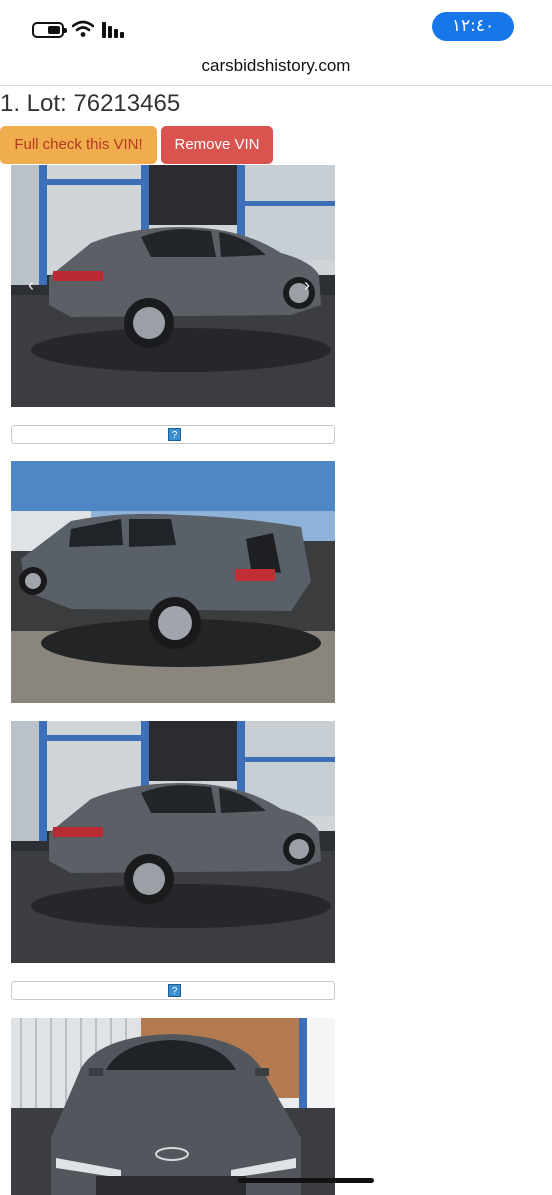  I want to click on lot-title: 1. Lot: 76213465, so click(90, 103).